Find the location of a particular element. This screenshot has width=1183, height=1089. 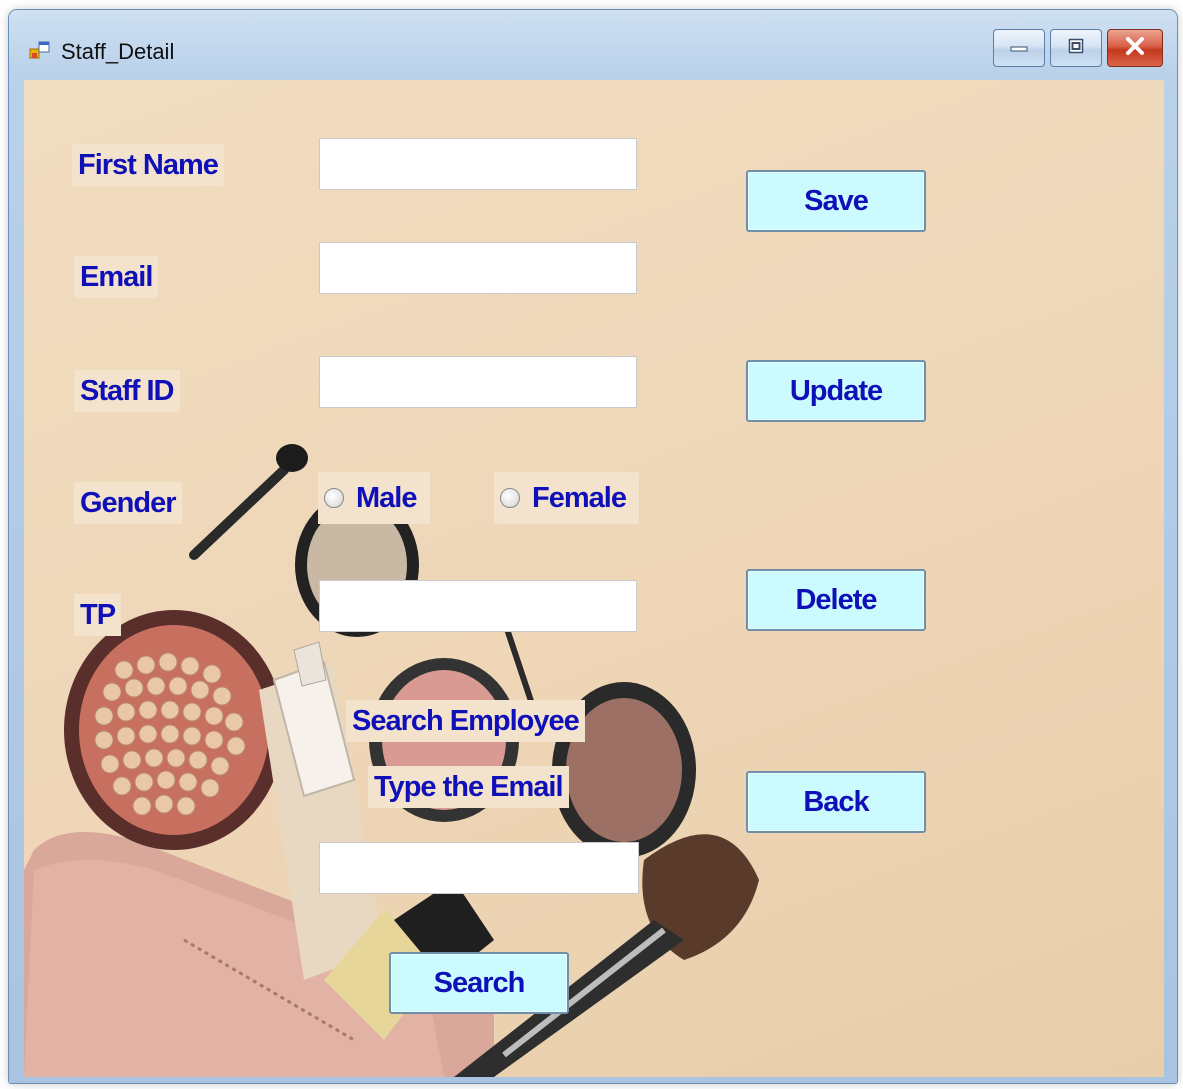

minimize-icon is located at coordinates (1019, 48).